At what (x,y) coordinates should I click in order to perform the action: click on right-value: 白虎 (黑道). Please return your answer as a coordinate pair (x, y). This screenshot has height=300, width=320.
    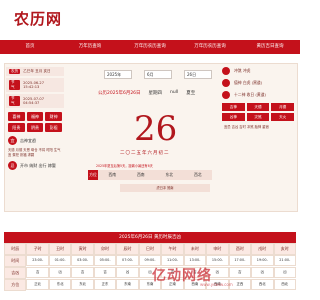
    Looking at the image, I should click on (252, 82).